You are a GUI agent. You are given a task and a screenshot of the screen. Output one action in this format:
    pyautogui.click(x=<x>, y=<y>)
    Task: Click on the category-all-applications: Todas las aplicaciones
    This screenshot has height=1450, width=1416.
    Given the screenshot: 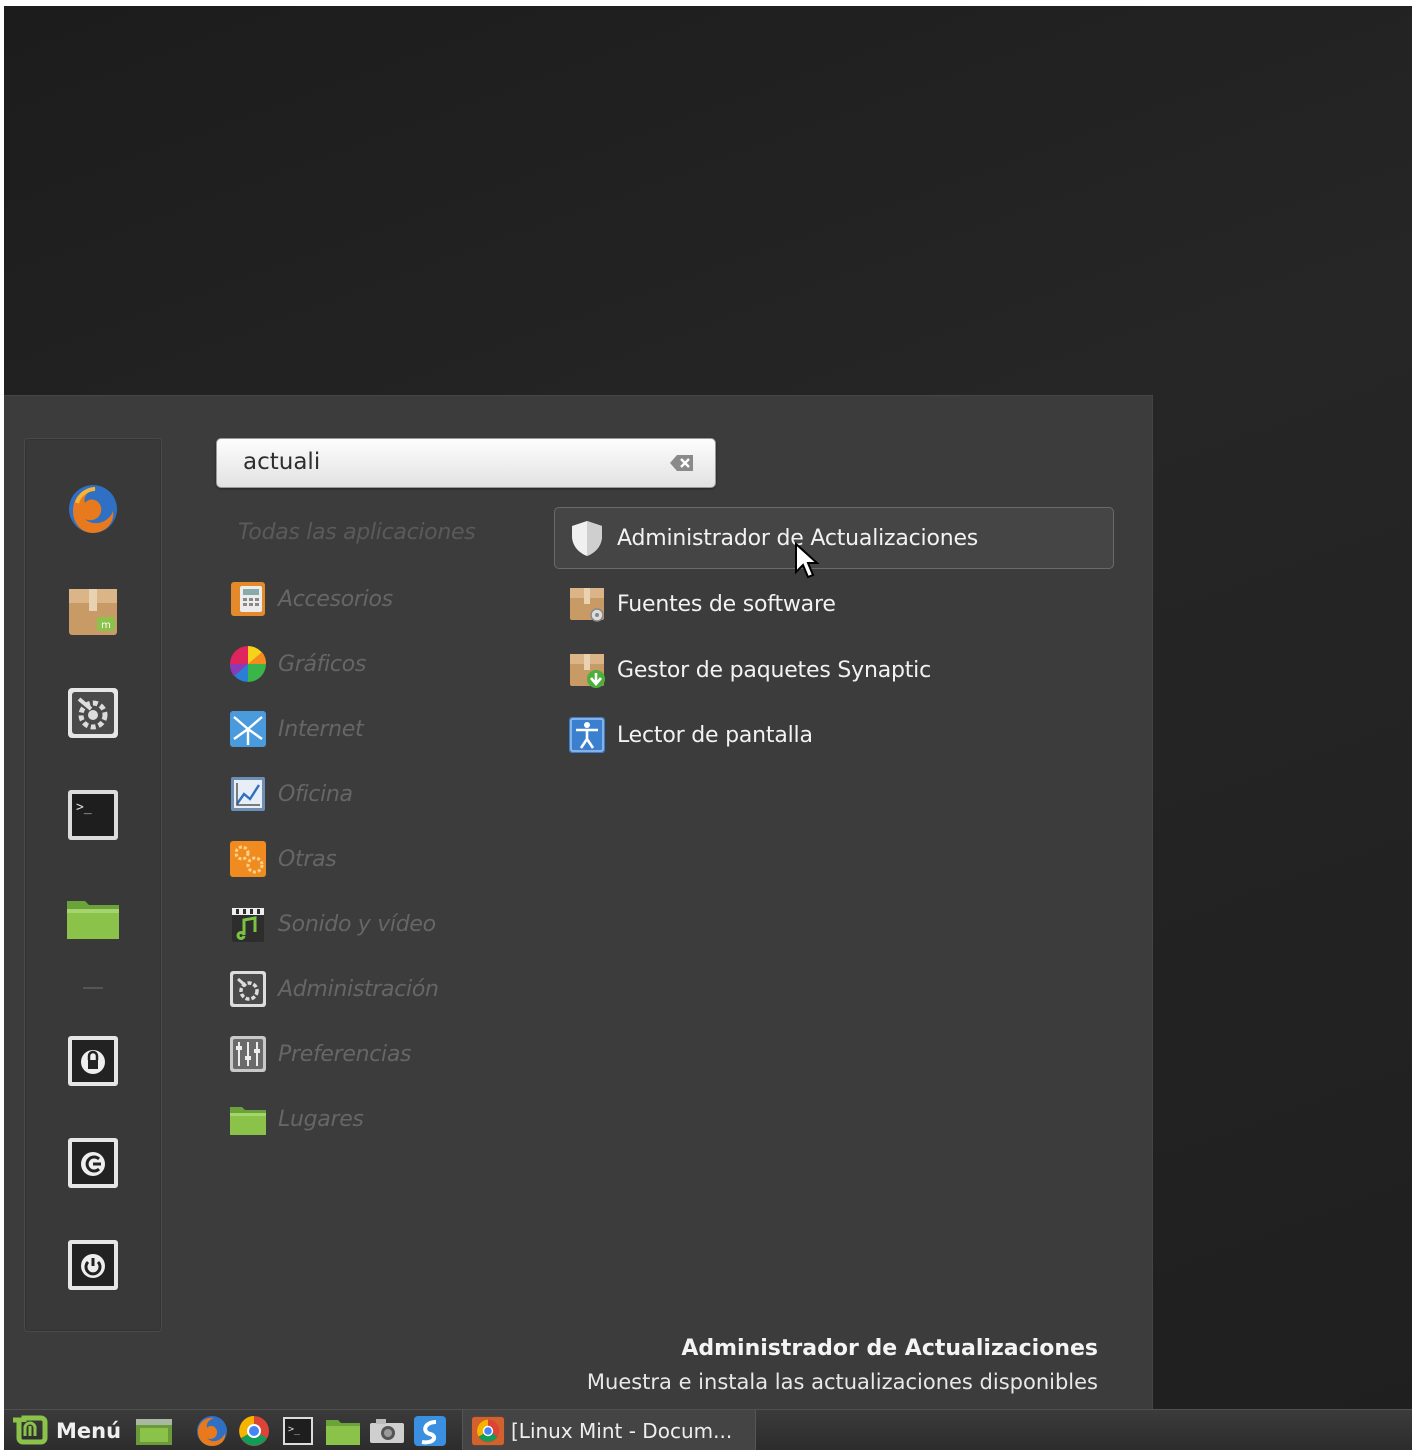 What is the action you would take?
    pyautogui.click(x=357, y=532)
    